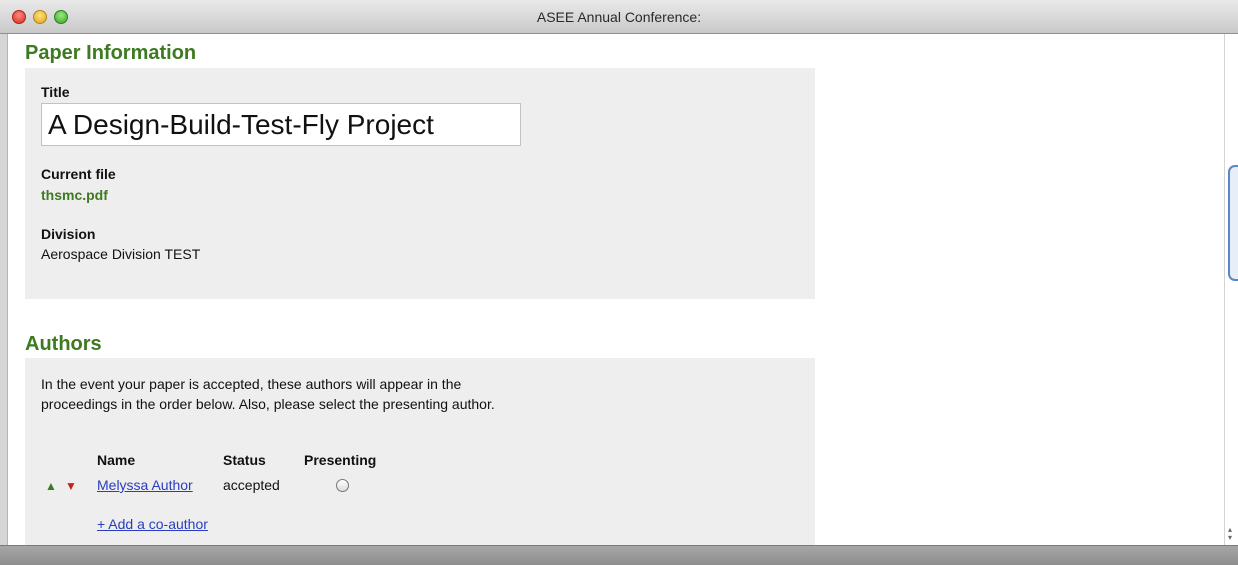 The height and width of the screenshot is (565, 1238). I want to click on current-file-label: Current file, so click(78, 174).